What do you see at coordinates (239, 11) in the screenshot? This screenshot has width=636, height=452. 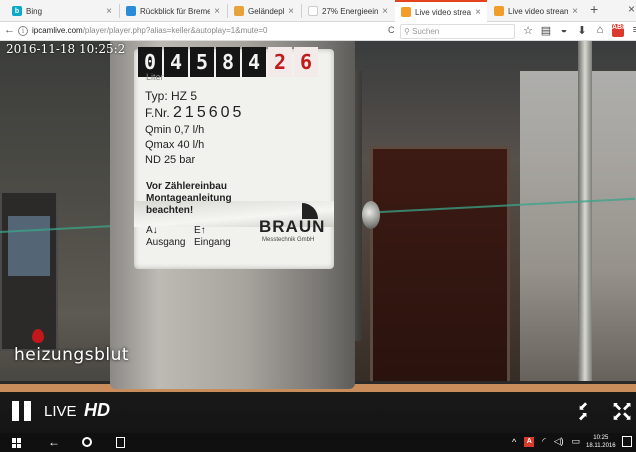 I see `get-icon` at bounding box center [239, 11].